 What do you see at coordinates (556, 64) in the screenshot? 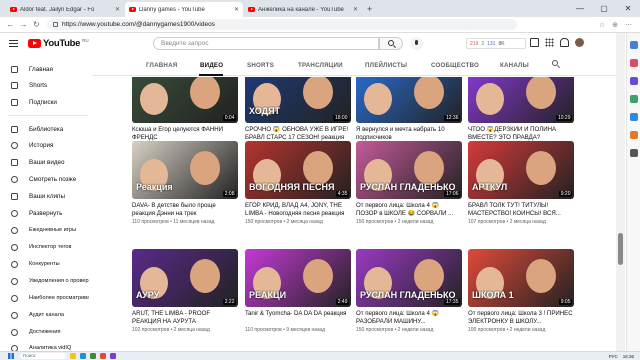
I see `channel-search-icon` at bounding box center [556, 64].